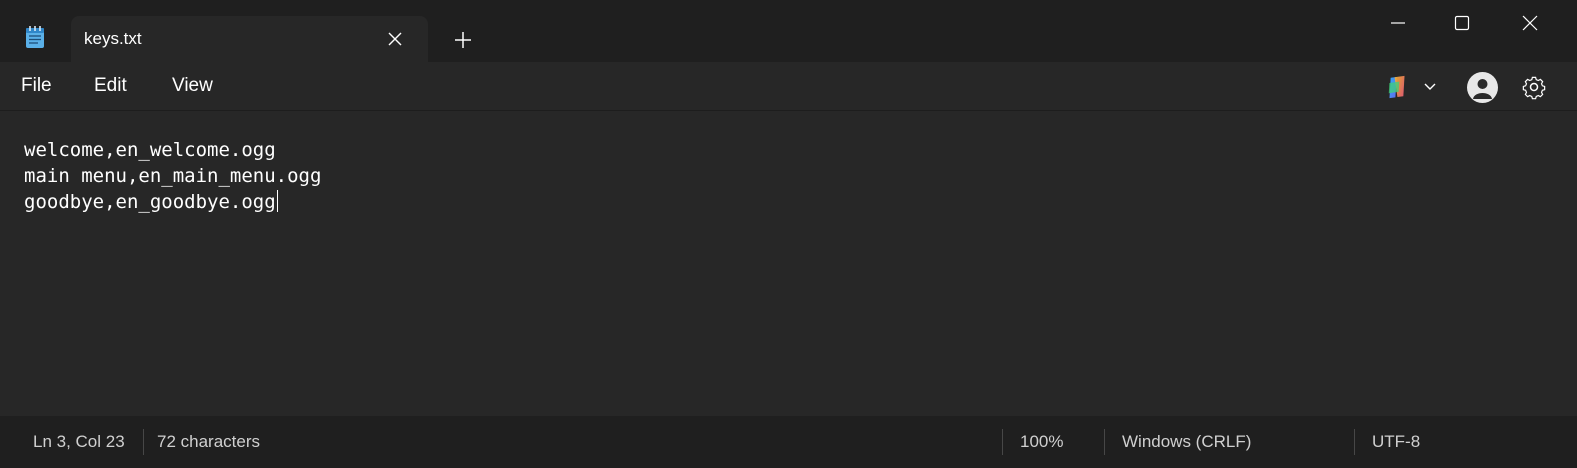 The image size is (1577, 468). I want to click on status-line-ending: Windows (CRLF), so click(1186, 442).